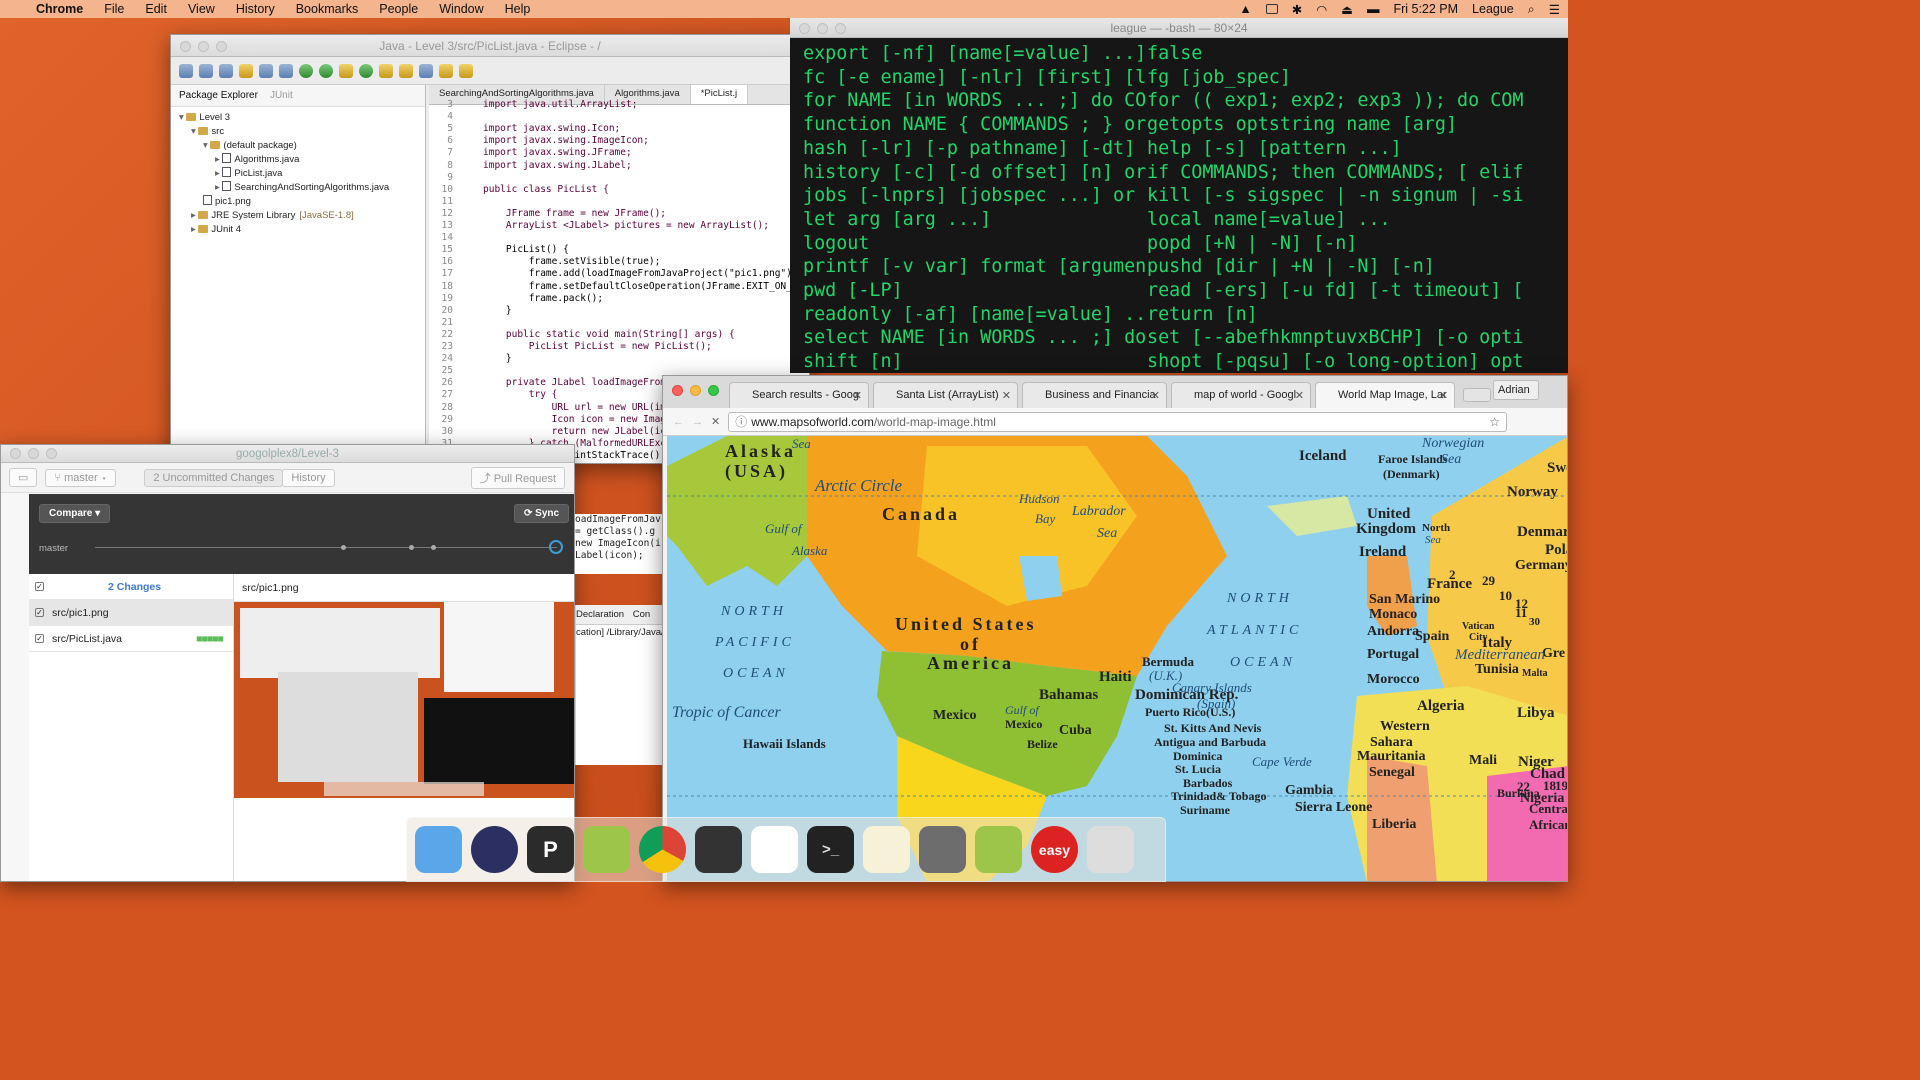  Describe the element at coordinates (1321, 9) in the screenshot. I see `wifi-icon: ◠` at that location.